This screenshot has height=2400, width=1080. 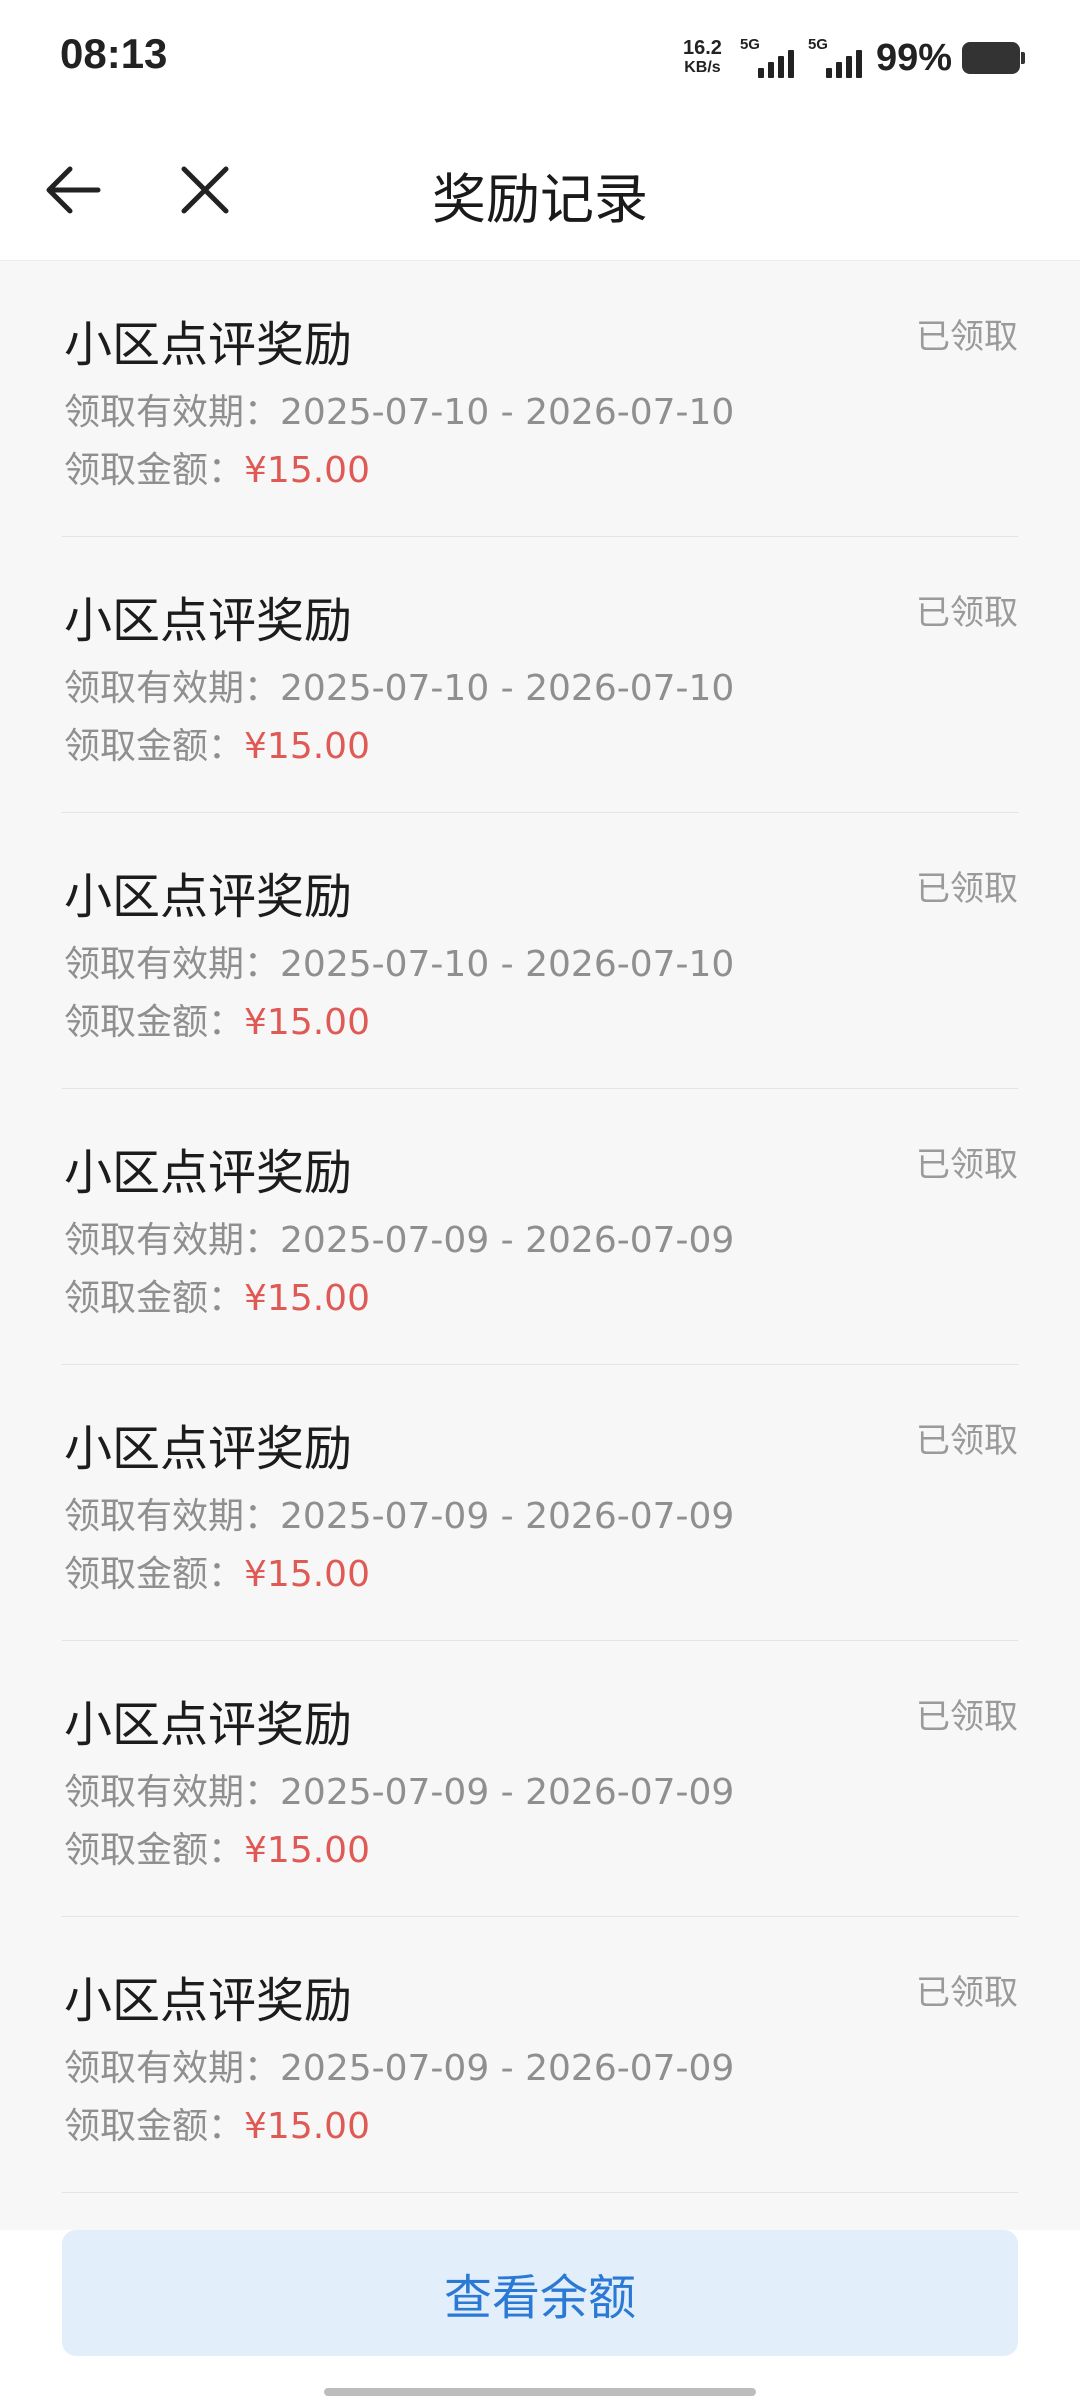 What do you see at coordinates (702, 48) in the screenshot?
I see `network-speed-value: 16.2` at bounding box center [702, 48].